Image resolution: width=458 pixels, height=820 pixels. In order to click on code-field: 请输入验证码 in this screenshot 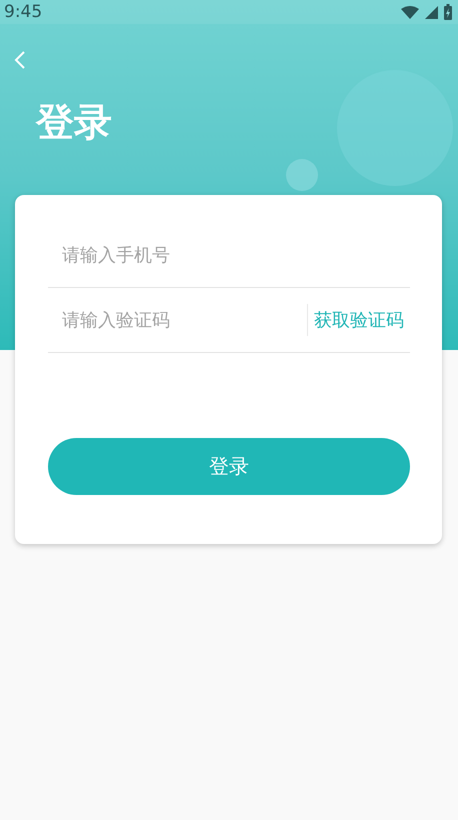, I will do `click(177, 320)`.